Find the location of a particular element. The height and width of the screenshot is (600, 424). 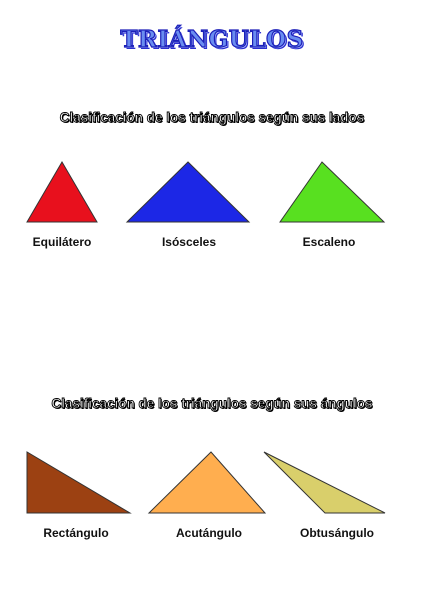

acute-triangle is located at coordinates (207, 482).